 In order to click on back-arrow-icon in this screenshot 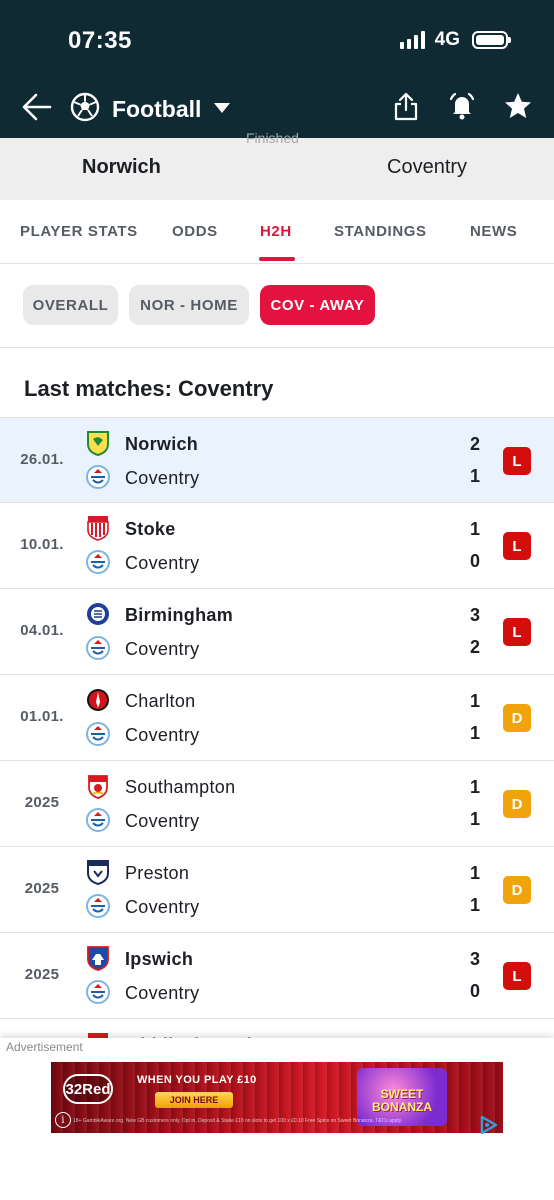, I will do `click(37, 107)`.